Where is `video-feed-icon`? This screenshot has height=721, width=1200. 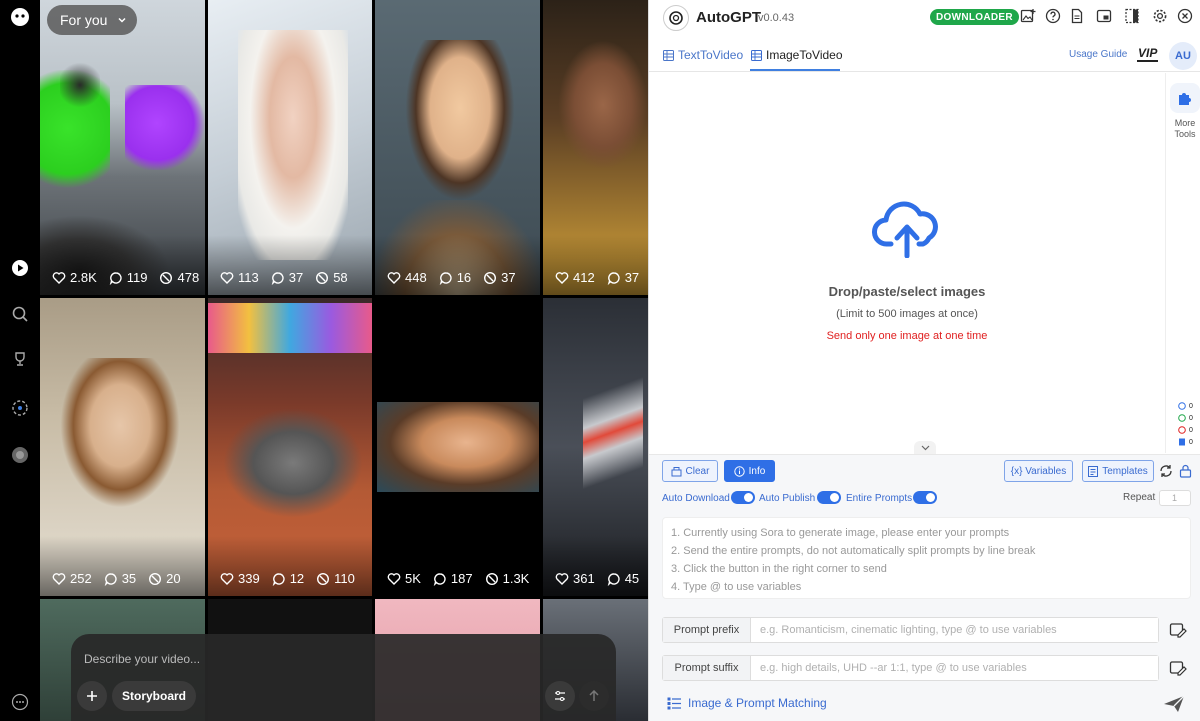 video-feed-icon is located at coordinates (20, 268).